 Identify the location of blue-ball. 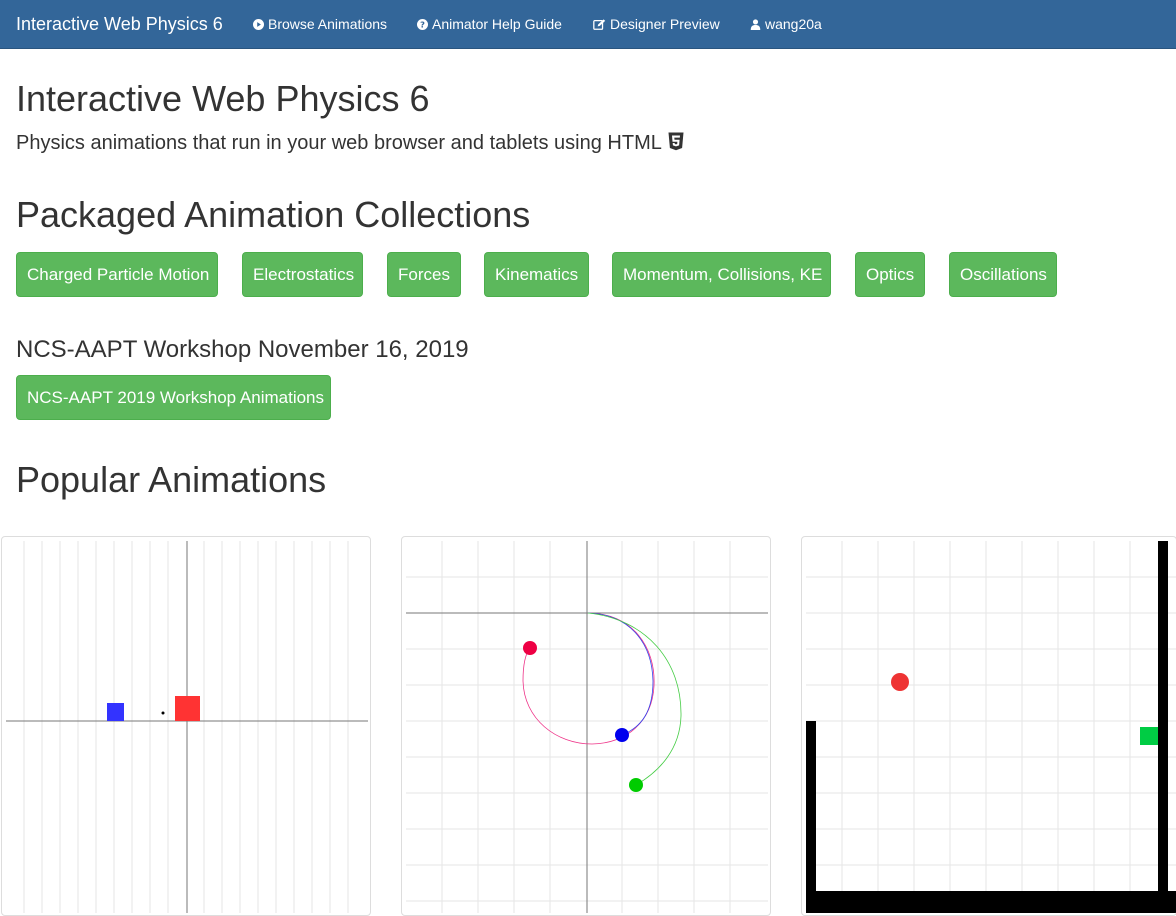
(622, 735).